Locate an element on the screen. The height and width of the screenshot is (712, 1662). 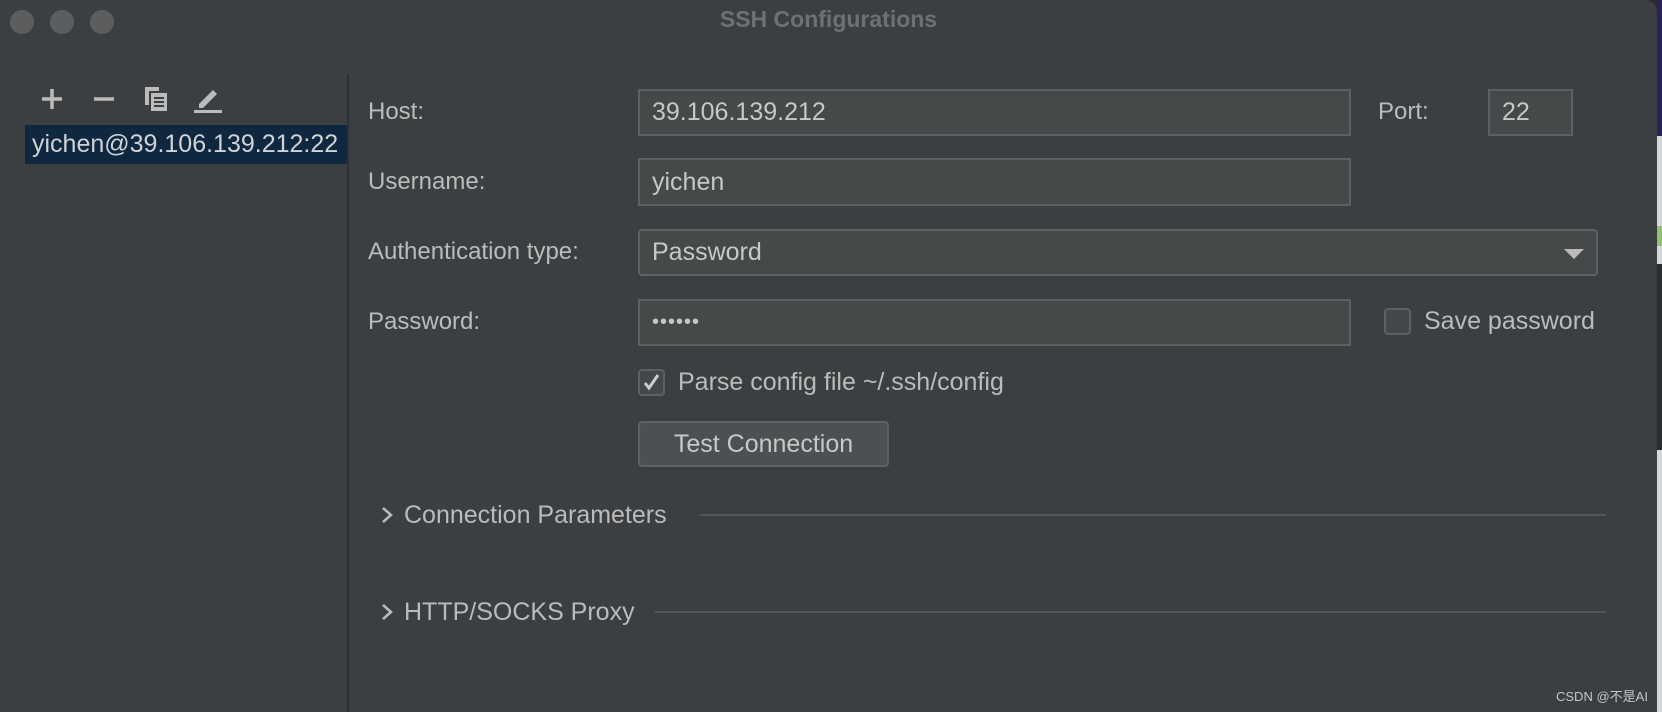
edit-icon is located at coordinates (208, 101).